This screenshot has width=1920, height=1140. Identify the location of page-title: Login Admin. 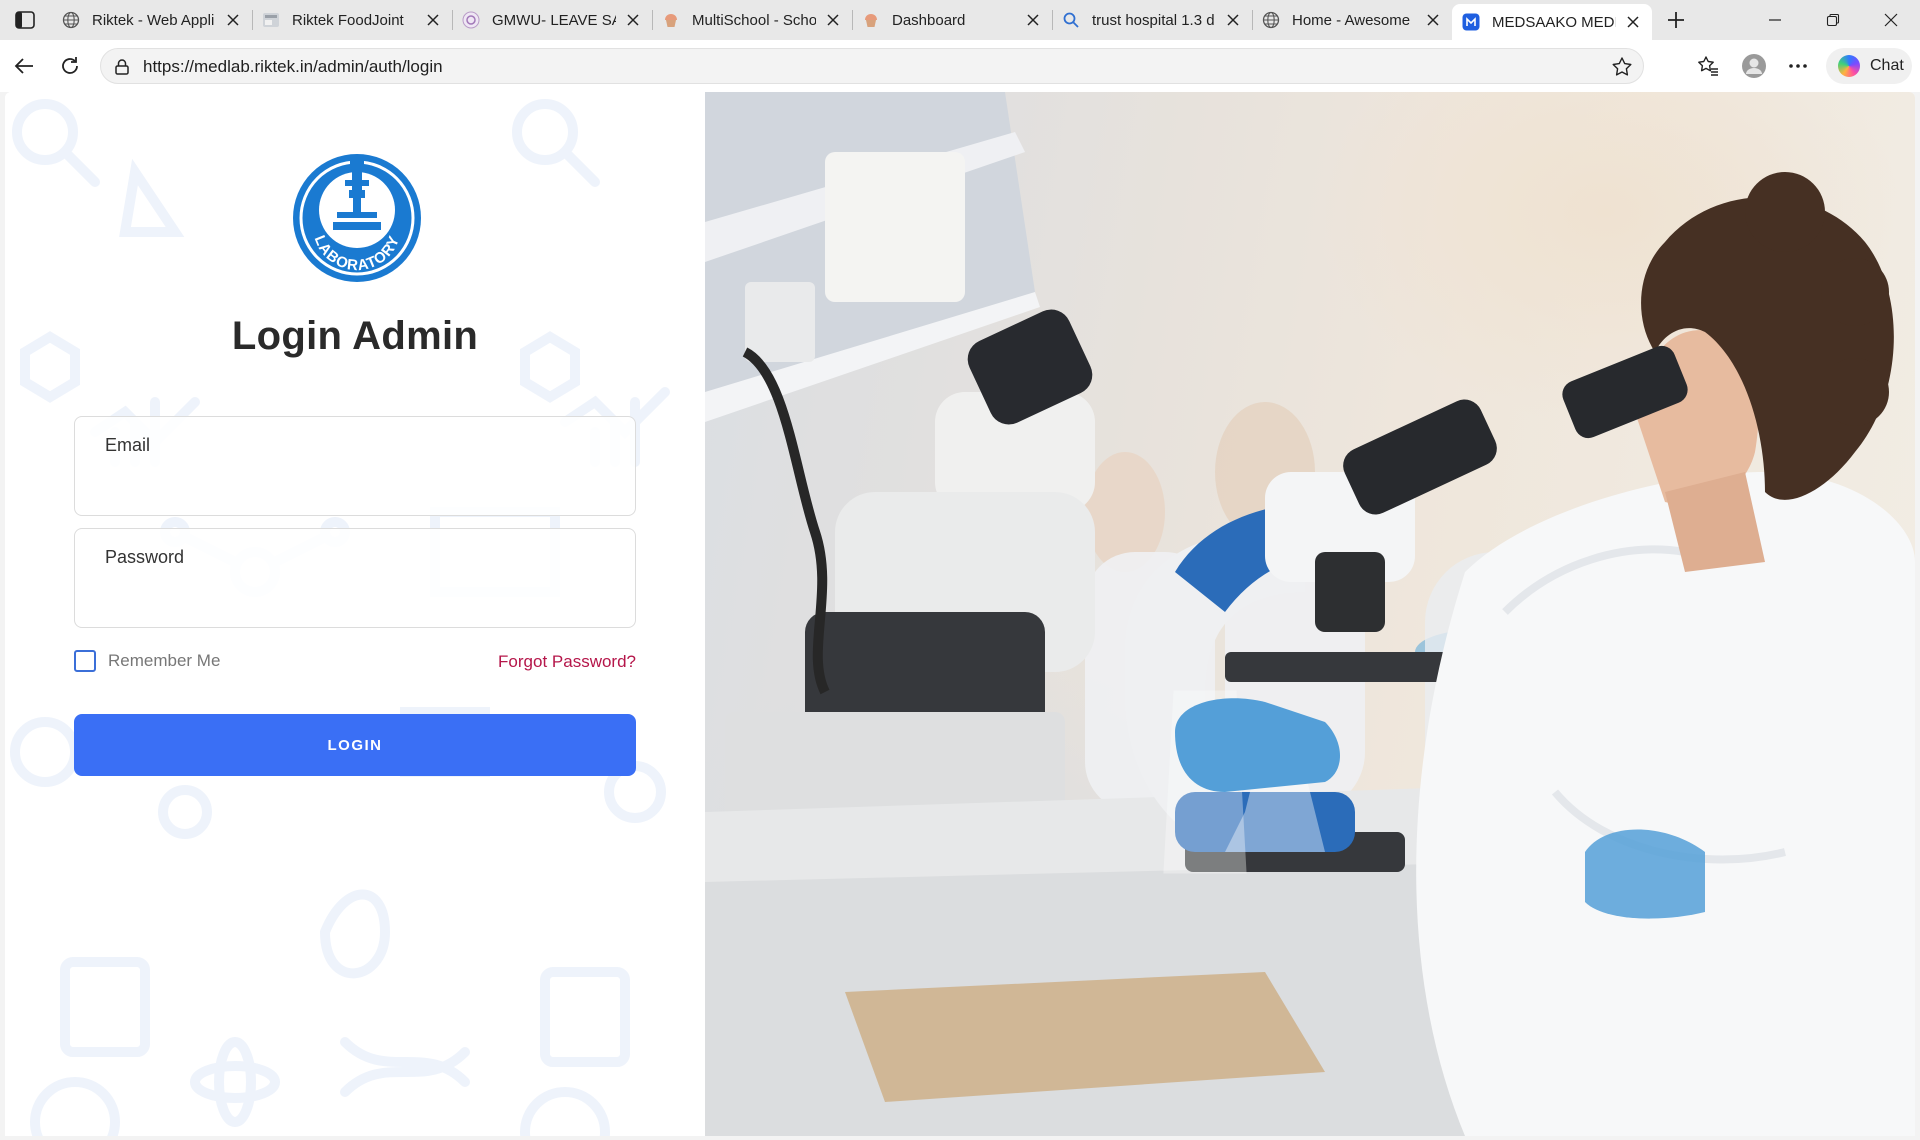
(355, 336).